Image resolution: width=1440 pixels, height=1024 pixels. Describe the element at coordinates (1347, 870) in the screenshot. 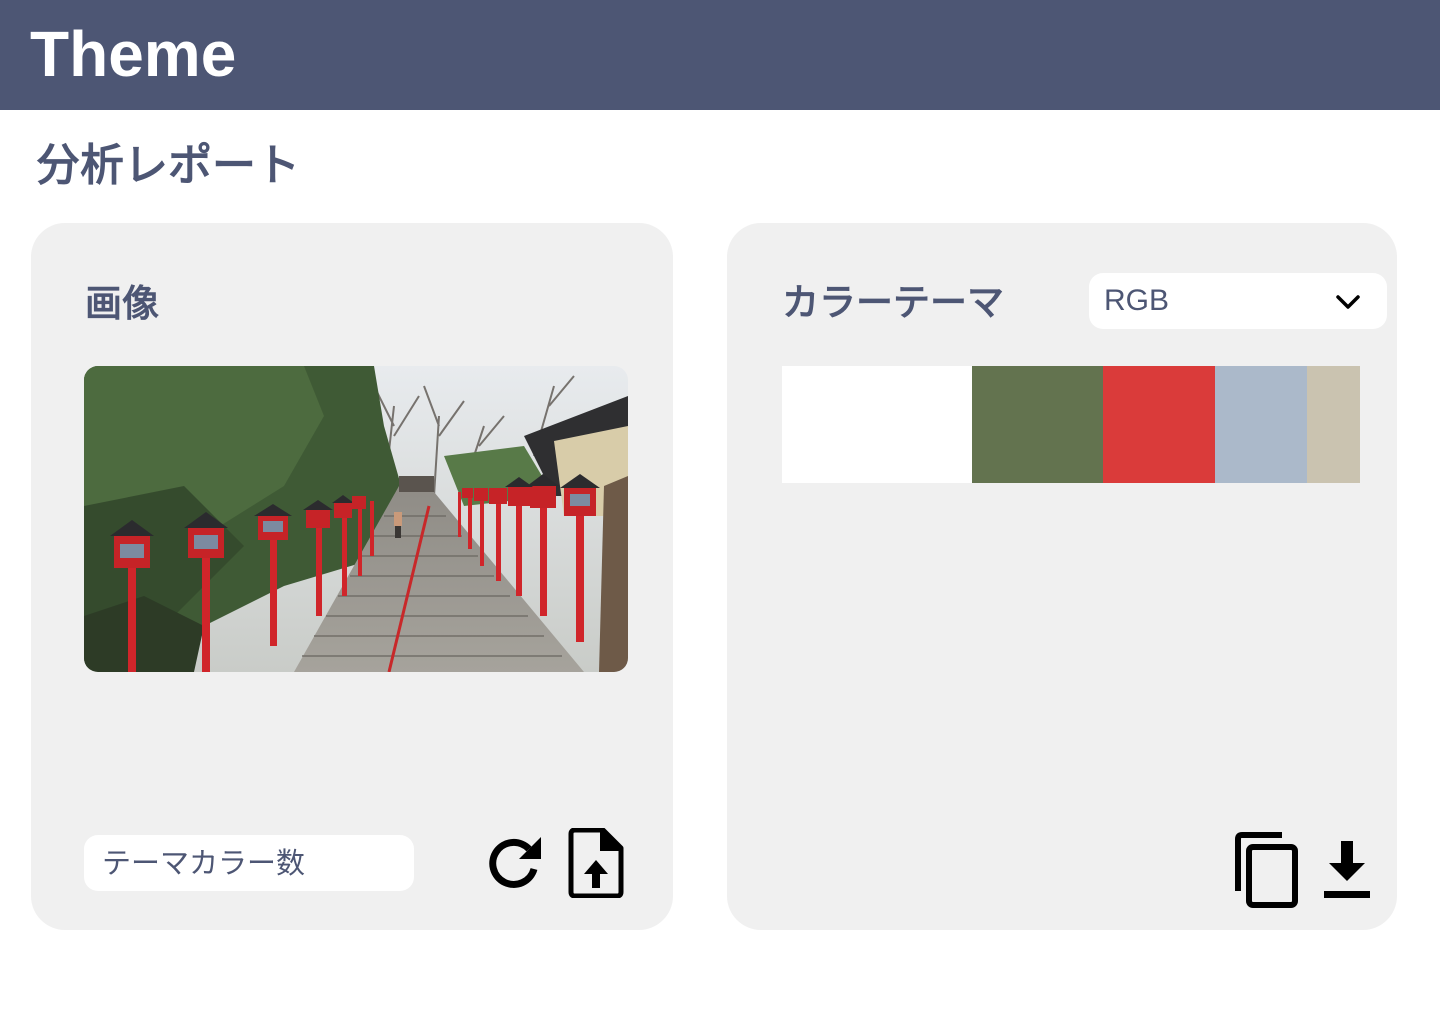

I see `download-icon` at that location.